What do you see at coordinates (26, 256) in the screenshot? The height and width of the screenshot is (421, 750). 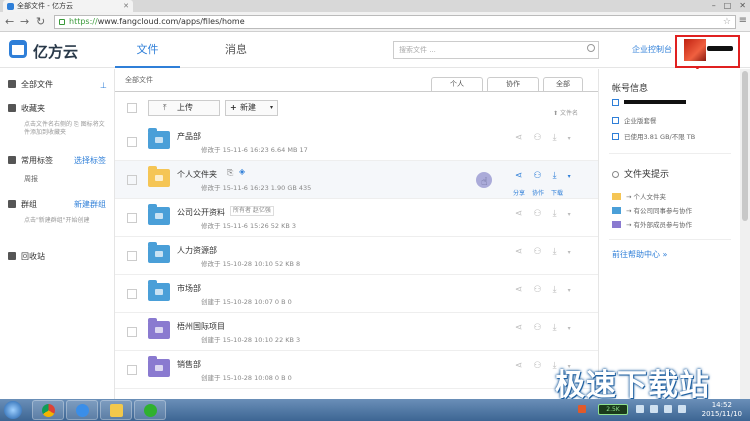 I see `sidebar-item-trash: 回收站` at bounding box center [26, 256].